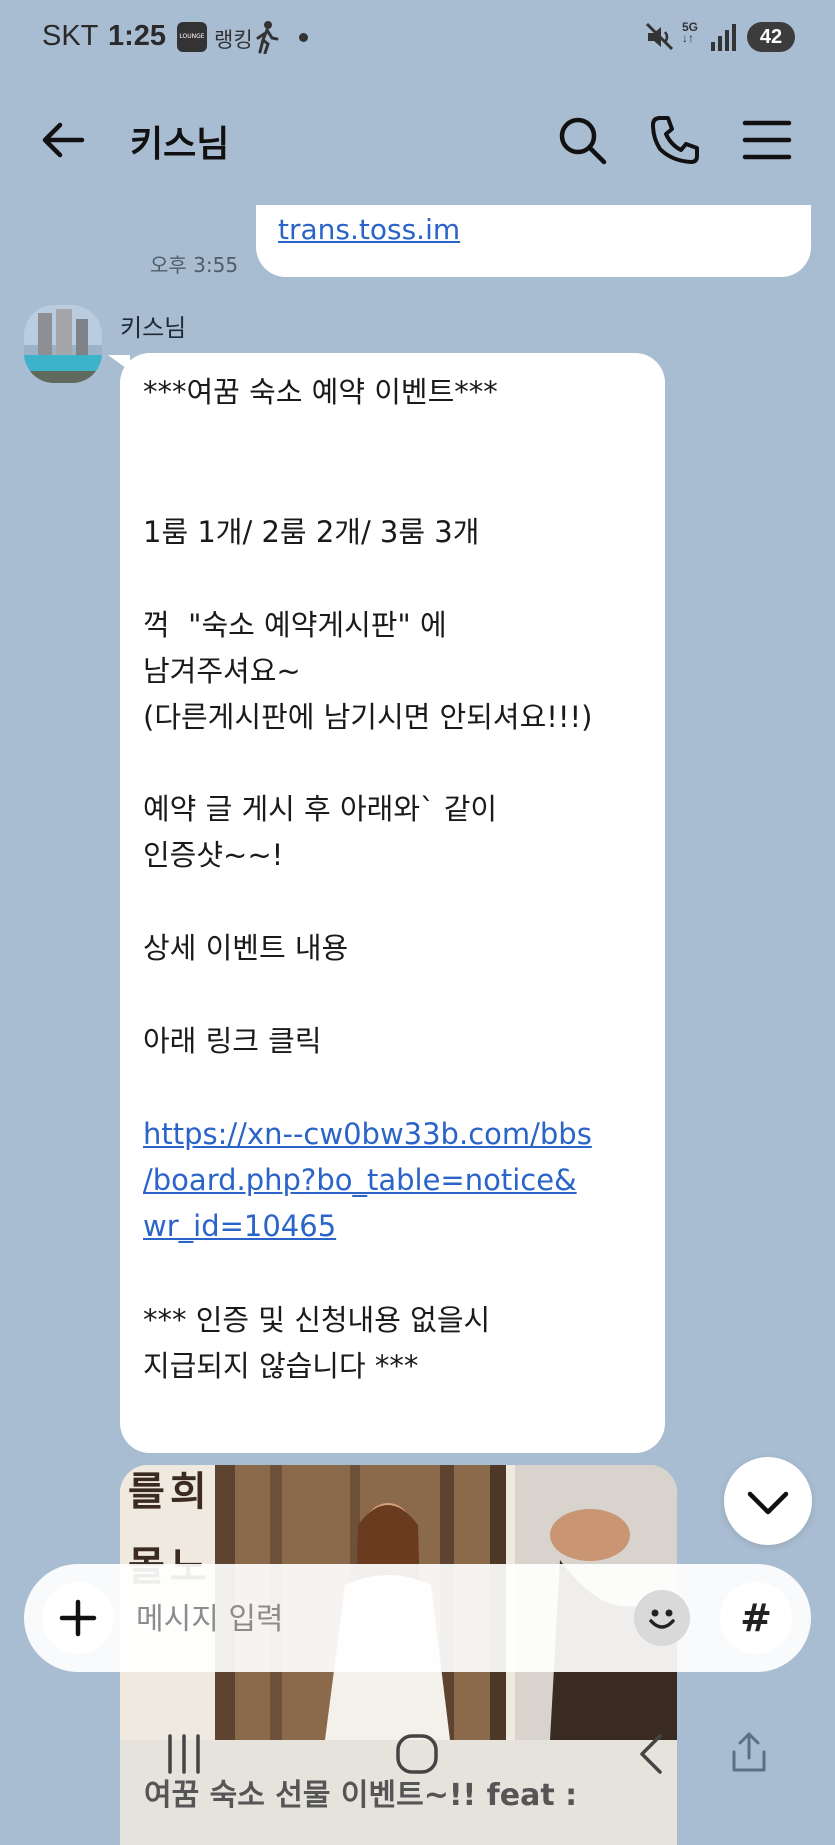  I want to click on menu-button, so click(767, 140).